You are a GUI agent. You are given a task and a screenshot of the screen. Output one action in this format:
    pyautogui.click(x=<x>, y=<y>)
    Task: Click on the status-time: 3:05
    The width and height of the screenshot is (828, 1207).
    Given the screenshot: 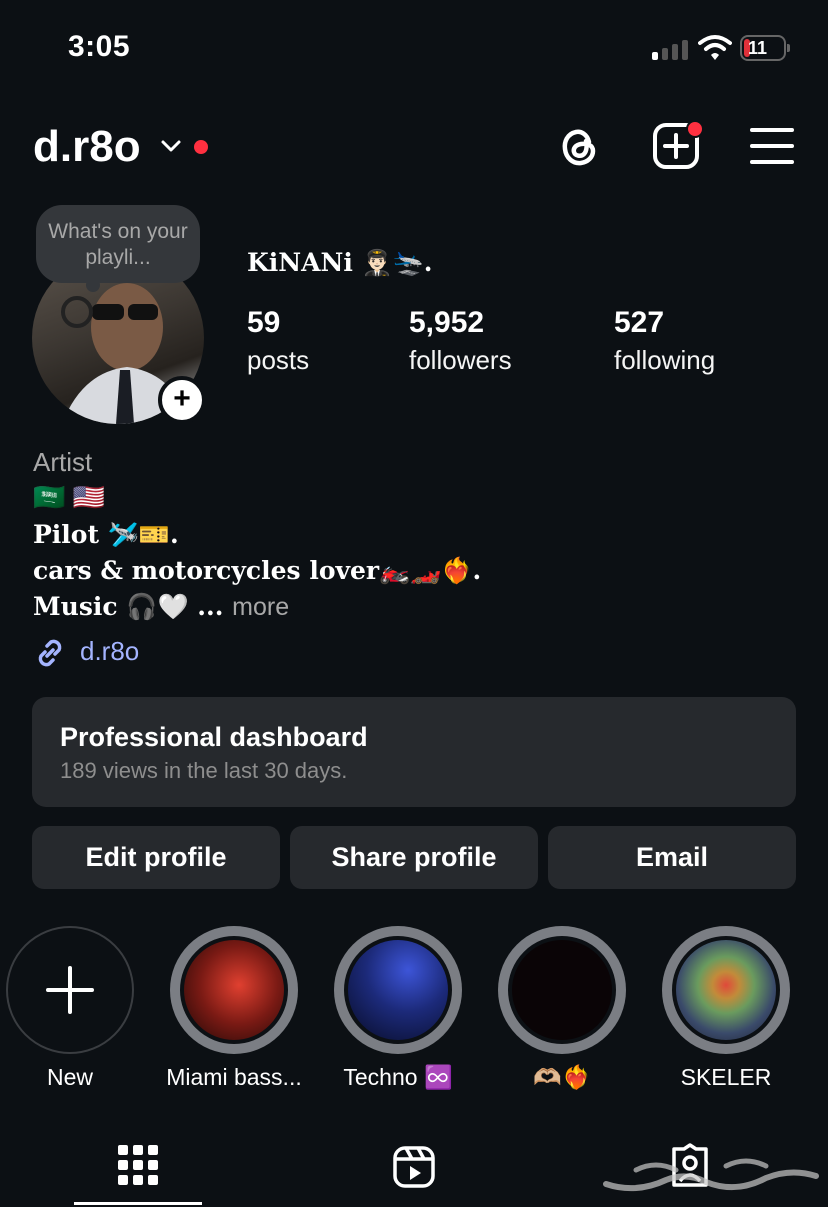 What is the action you would take?
    pyautogui.click(x=99, y=46)
    